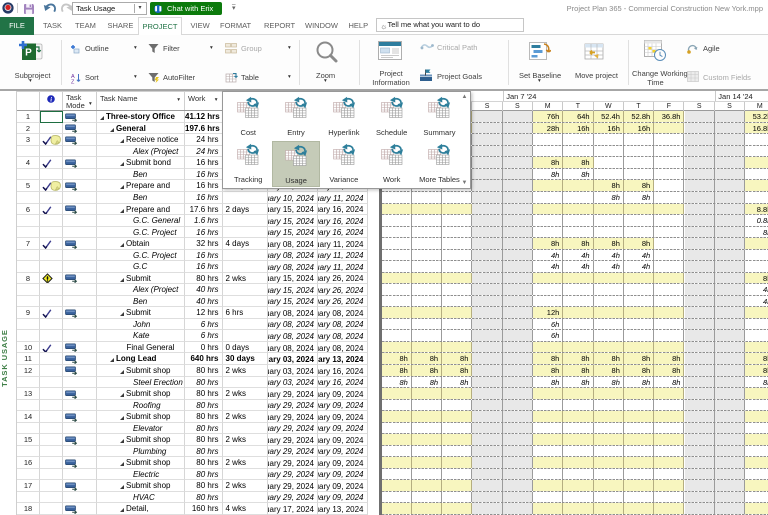  What do you see at coordinates (28, 53) in the screenshot?
I see `svg-text: P` at bounding box center [28, 53].